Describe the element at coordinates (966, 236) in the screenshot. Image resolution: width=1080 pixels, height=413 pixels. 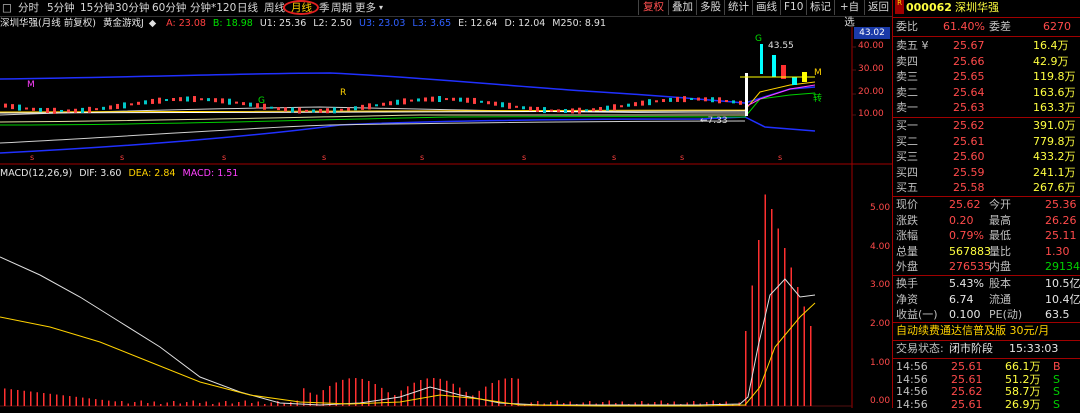
I see `stat-value: 0.79%` at that location.